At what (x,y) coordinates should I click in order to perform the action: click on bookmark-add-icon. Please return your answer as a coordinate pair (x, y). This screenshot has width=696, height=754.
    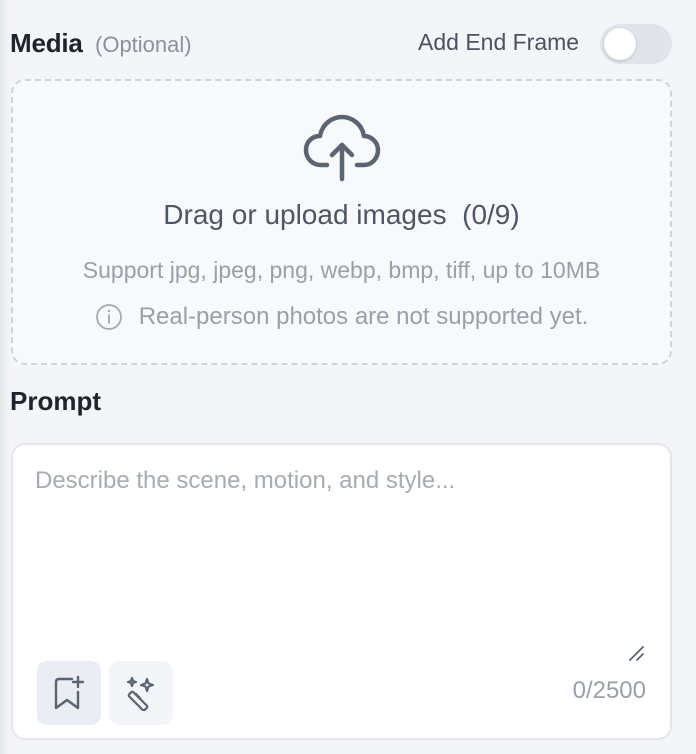
    Looking at the image, I should click on (69, 692).